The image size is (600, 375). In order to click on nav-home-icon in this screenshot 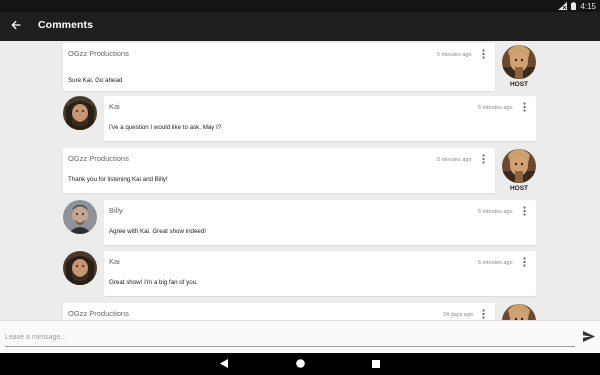, I will do `click(300, 364)`.